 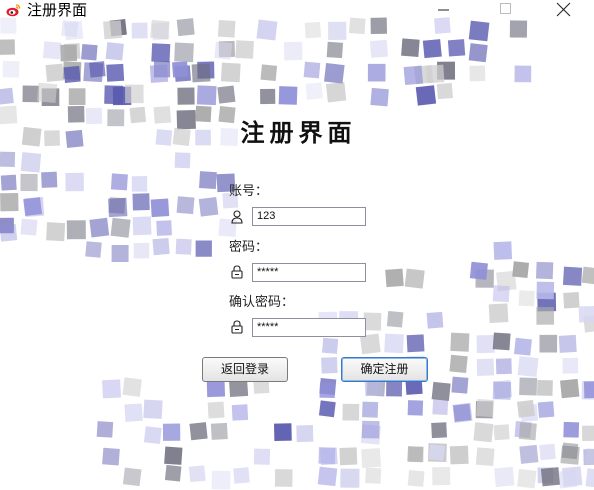 What do you see at coordinates (384, 369) in the screenshot?
I see `confirm-register-button: 确定注册` at bounding box center [384, 369].